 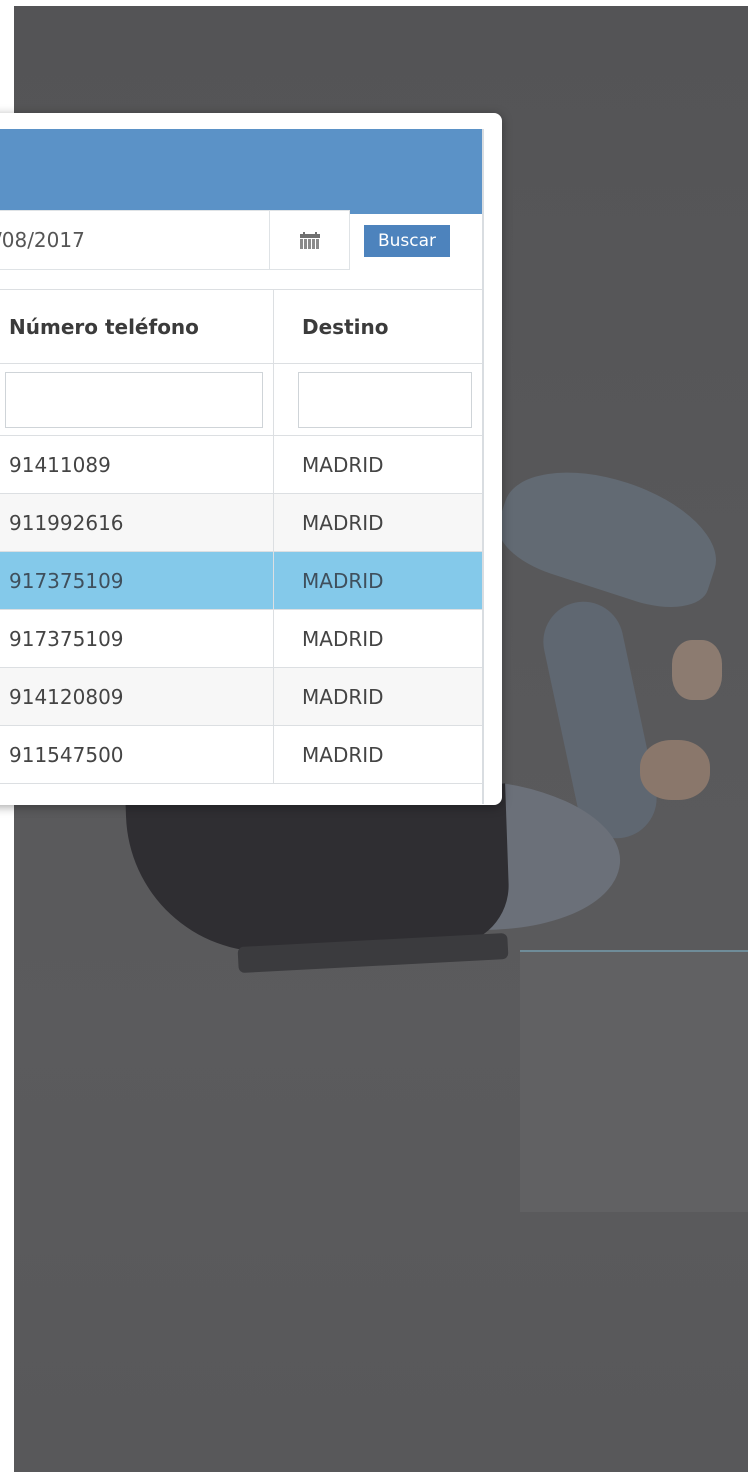 I want to click on dialog-header, so click(x=242, y=171).